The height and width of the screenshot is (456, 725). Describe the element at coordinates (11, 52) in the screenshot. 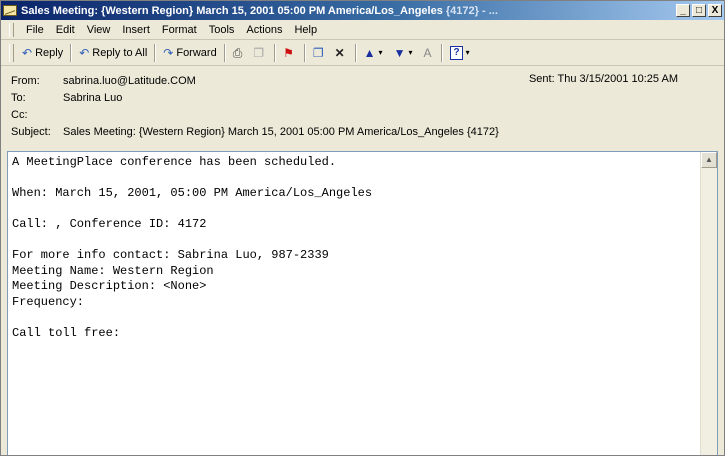

I see `toolbar-grip` at that location.